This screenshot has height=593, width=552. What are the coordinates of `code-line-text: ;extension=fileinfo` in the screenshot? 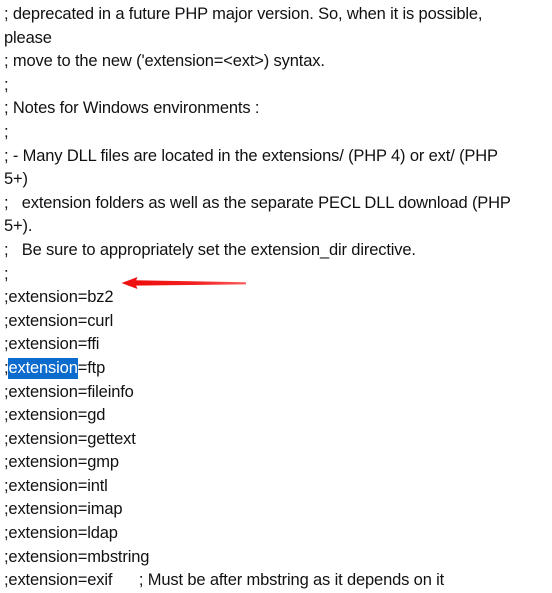 It's located at (69, 391).